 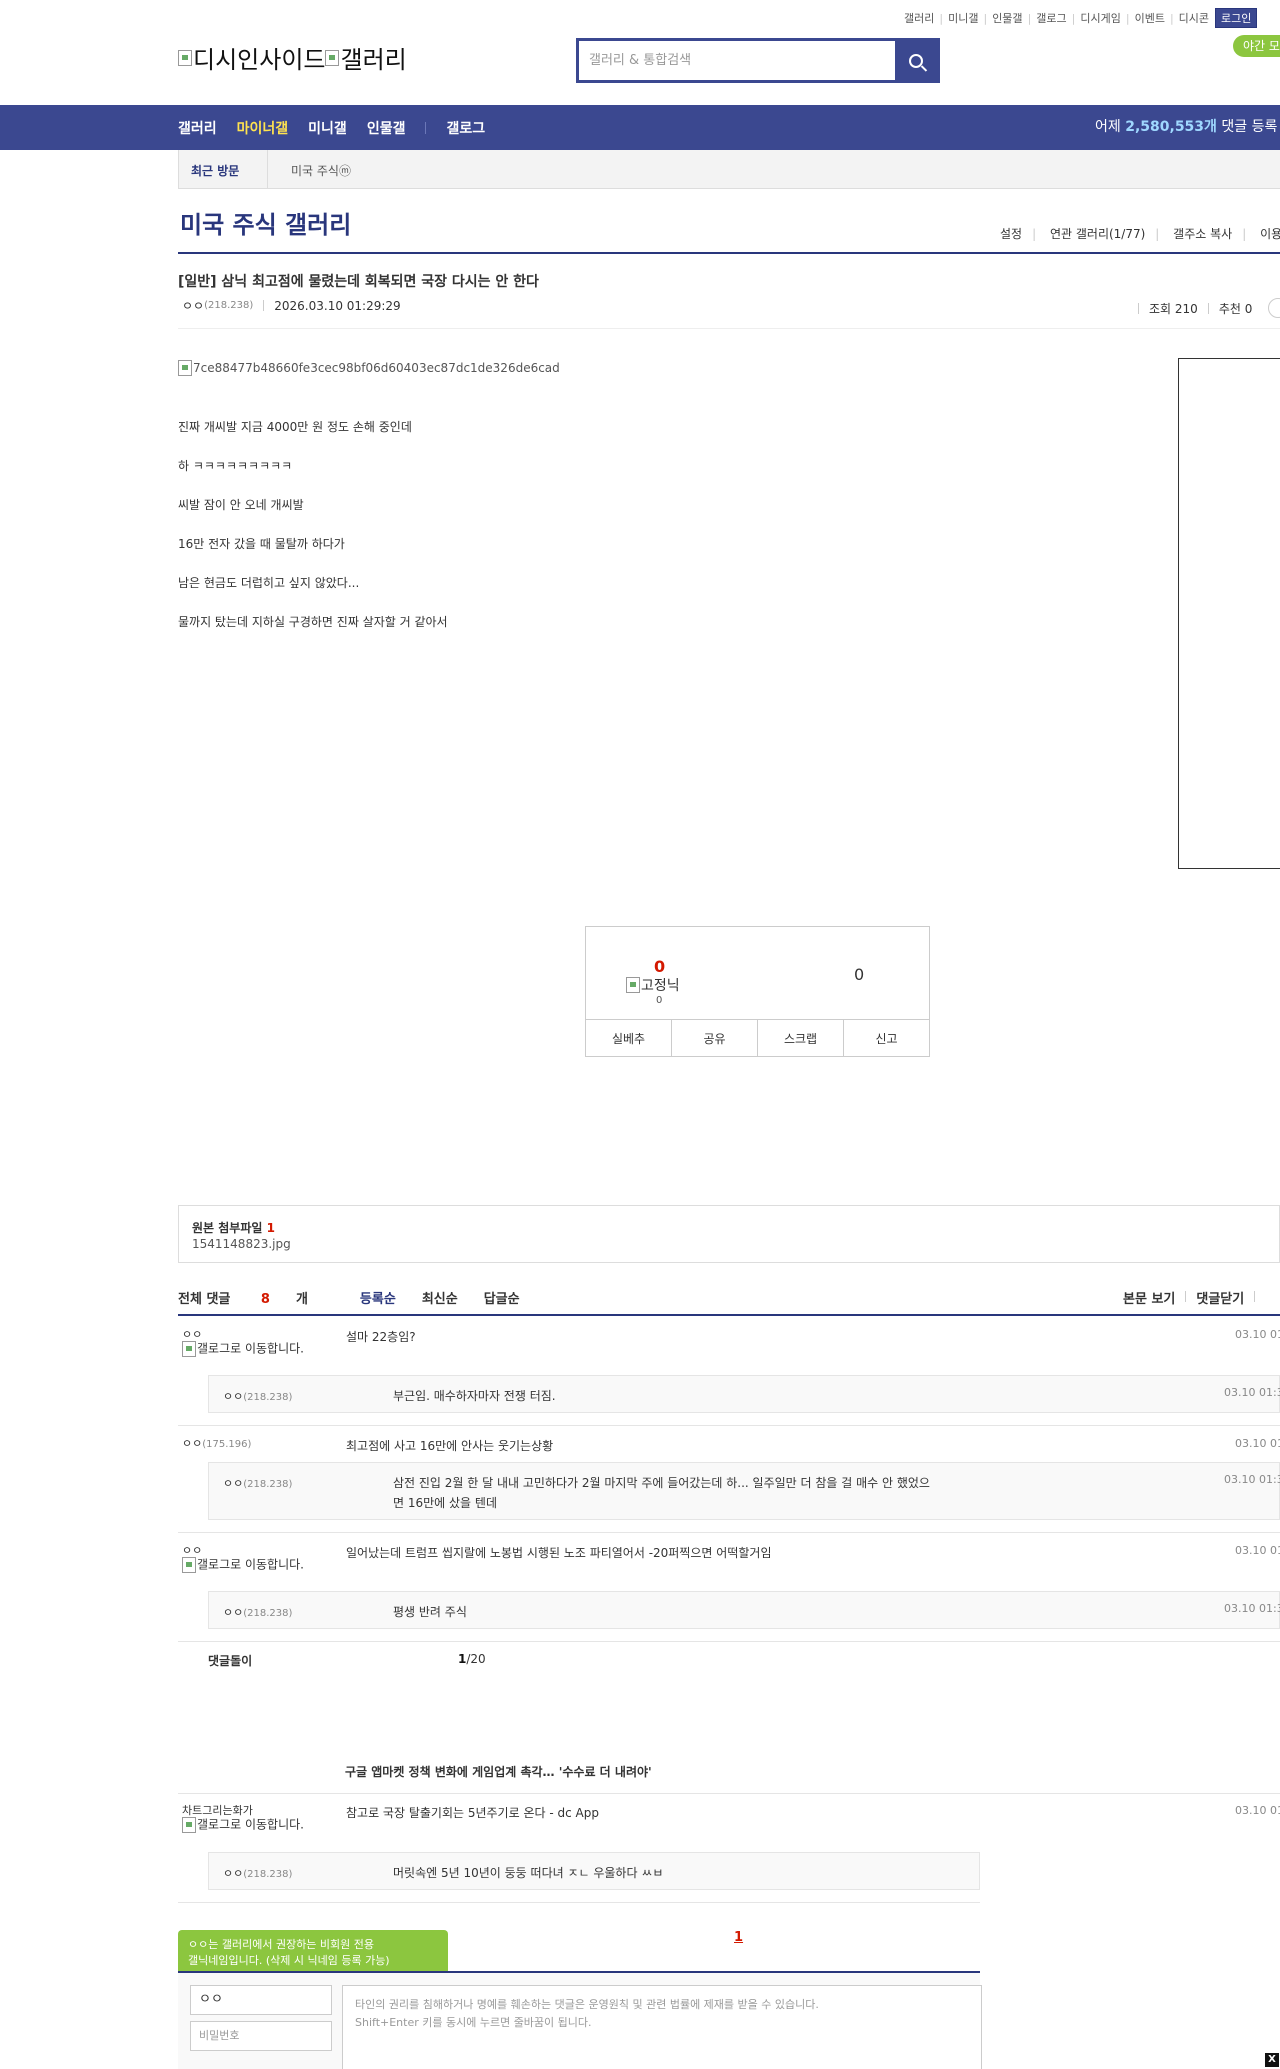 I want to click on recent-visit-item: 미국 주식ⓜ, so click(x=321, y=170).